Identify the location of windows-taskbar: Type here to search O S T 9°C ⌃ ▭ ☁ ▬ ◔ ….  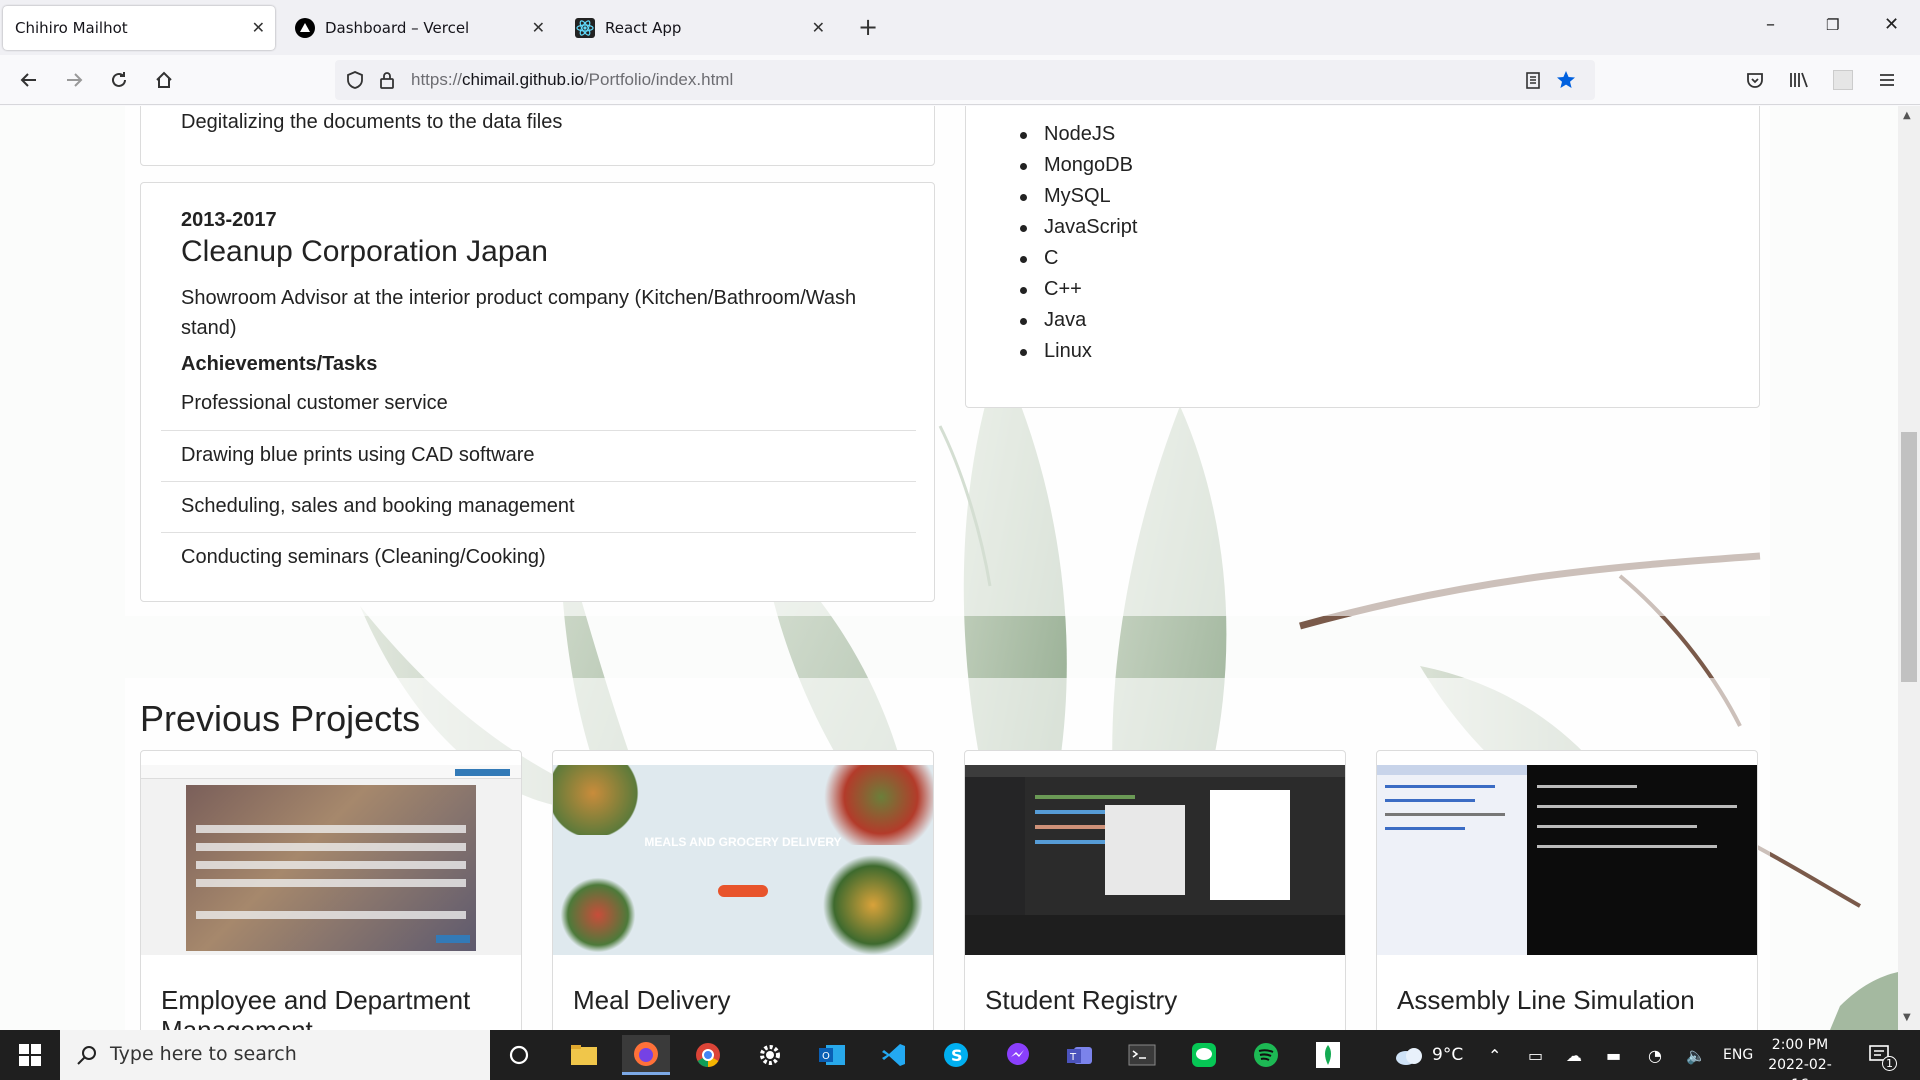
(960, 1055).